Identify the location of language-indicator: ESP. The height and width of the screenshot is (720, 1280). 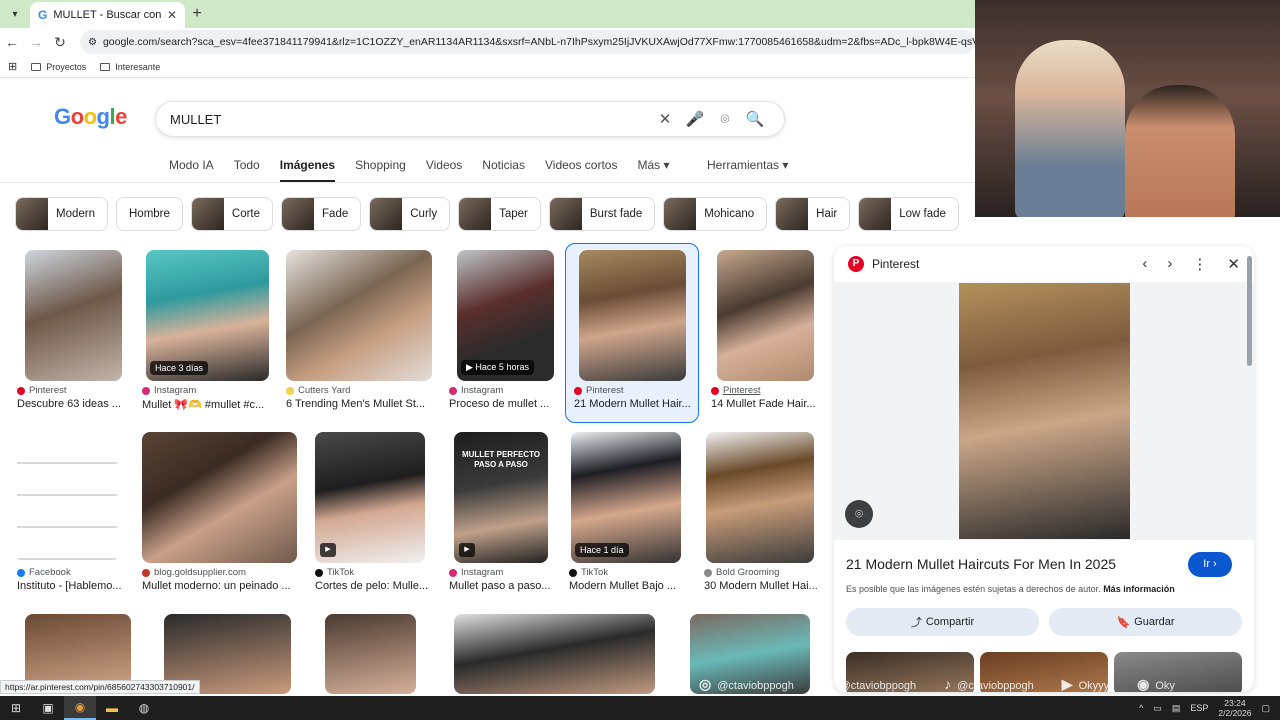
(1199, 708).